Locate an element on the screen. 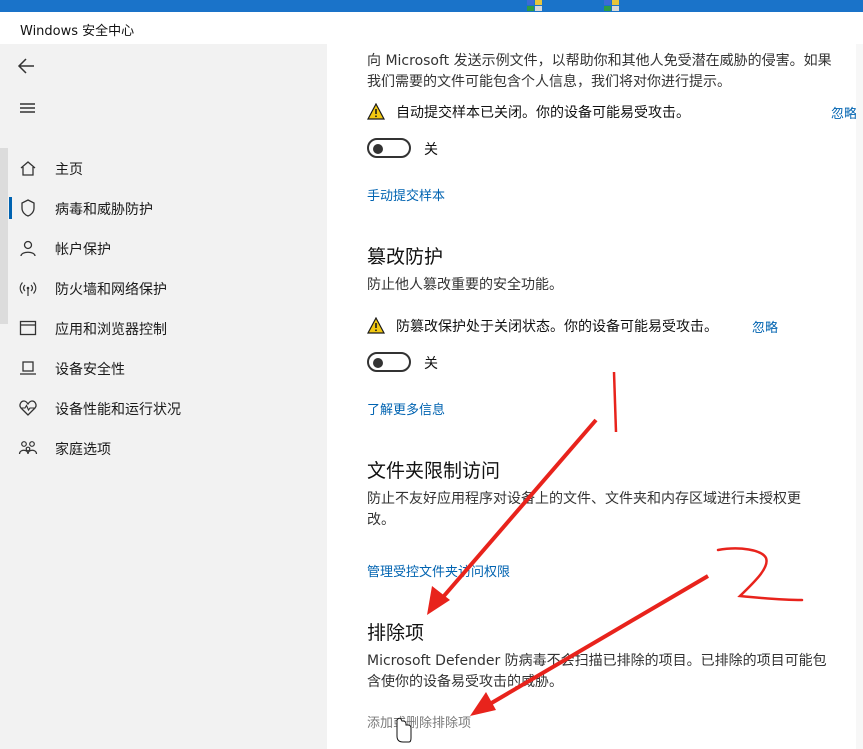 The height and width of the screenshot is (749, 863). sidebar-item-label: 主页 is located at coordinates (69, 170).